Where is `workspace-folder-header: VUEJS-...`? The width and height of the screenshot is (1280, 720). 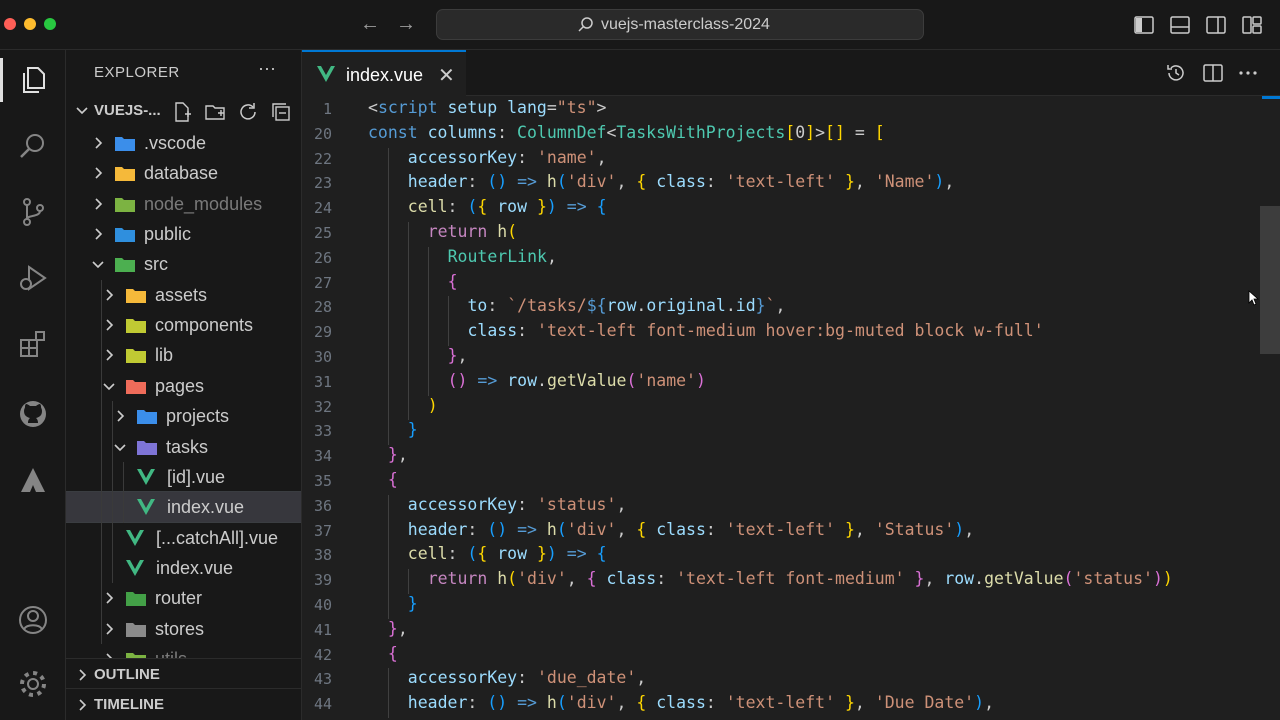 workspace-folder-header: VUEJS-... is located at coordinates (183, 111).